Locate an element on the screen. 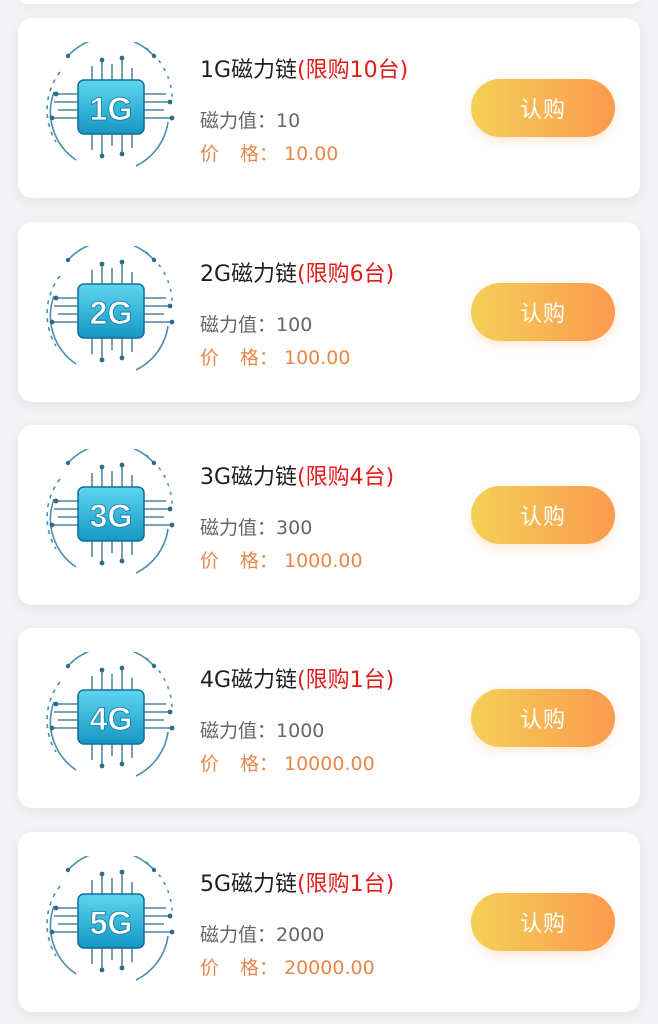 This screenshot has width=658, height=1024. product-info: 3G磁力链(限购4台) 磁力值：300 价格： 1000.00 is located at coordinates (297, 516).